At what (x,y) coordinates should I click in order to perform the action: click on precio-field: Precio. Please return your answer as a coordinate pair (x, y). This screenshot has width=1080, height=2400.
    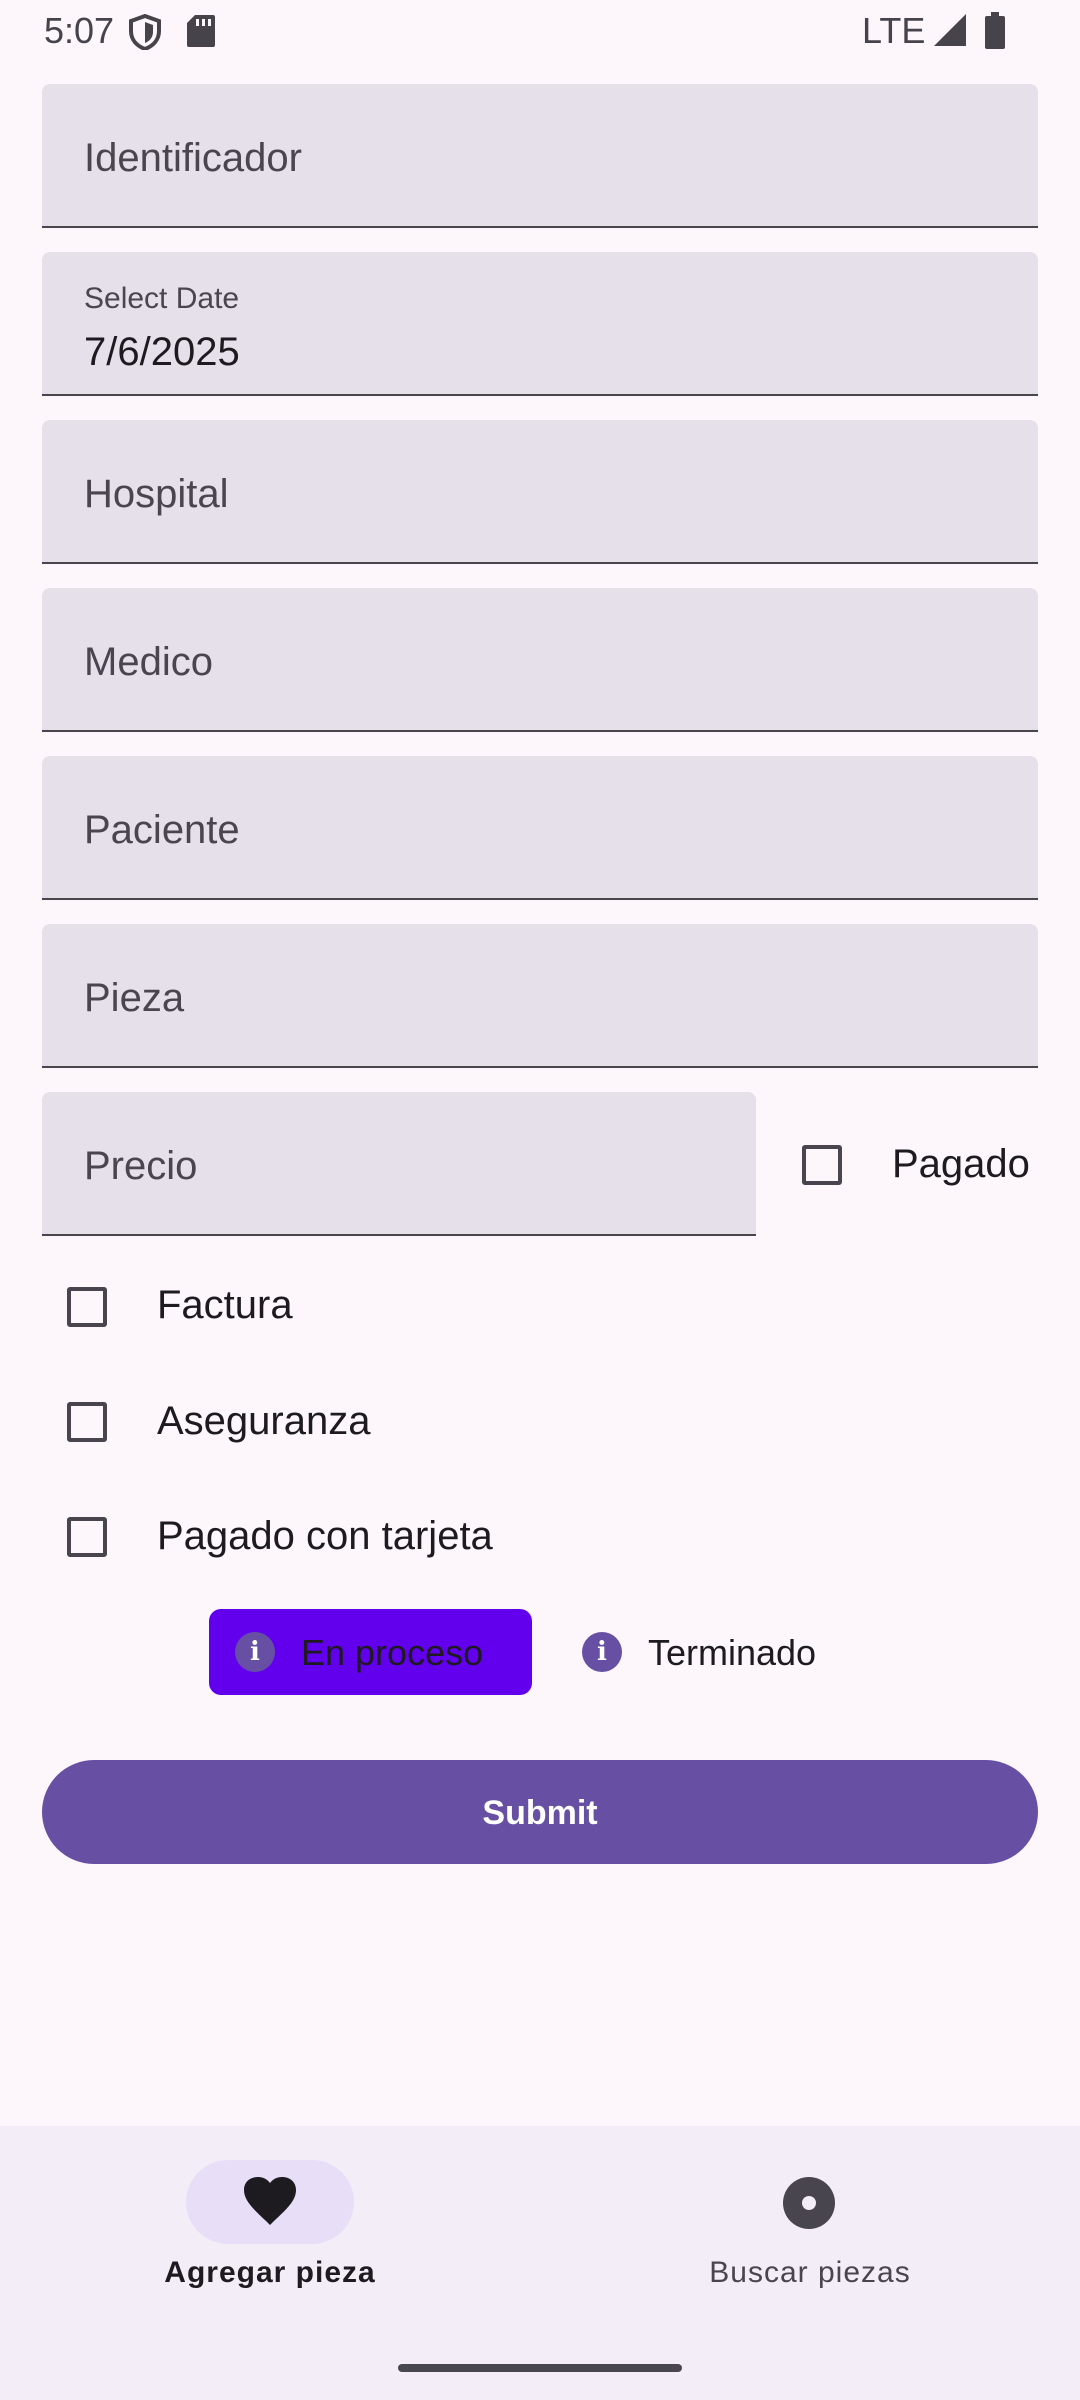
    Looking at the image, I should click on (399, 1164).